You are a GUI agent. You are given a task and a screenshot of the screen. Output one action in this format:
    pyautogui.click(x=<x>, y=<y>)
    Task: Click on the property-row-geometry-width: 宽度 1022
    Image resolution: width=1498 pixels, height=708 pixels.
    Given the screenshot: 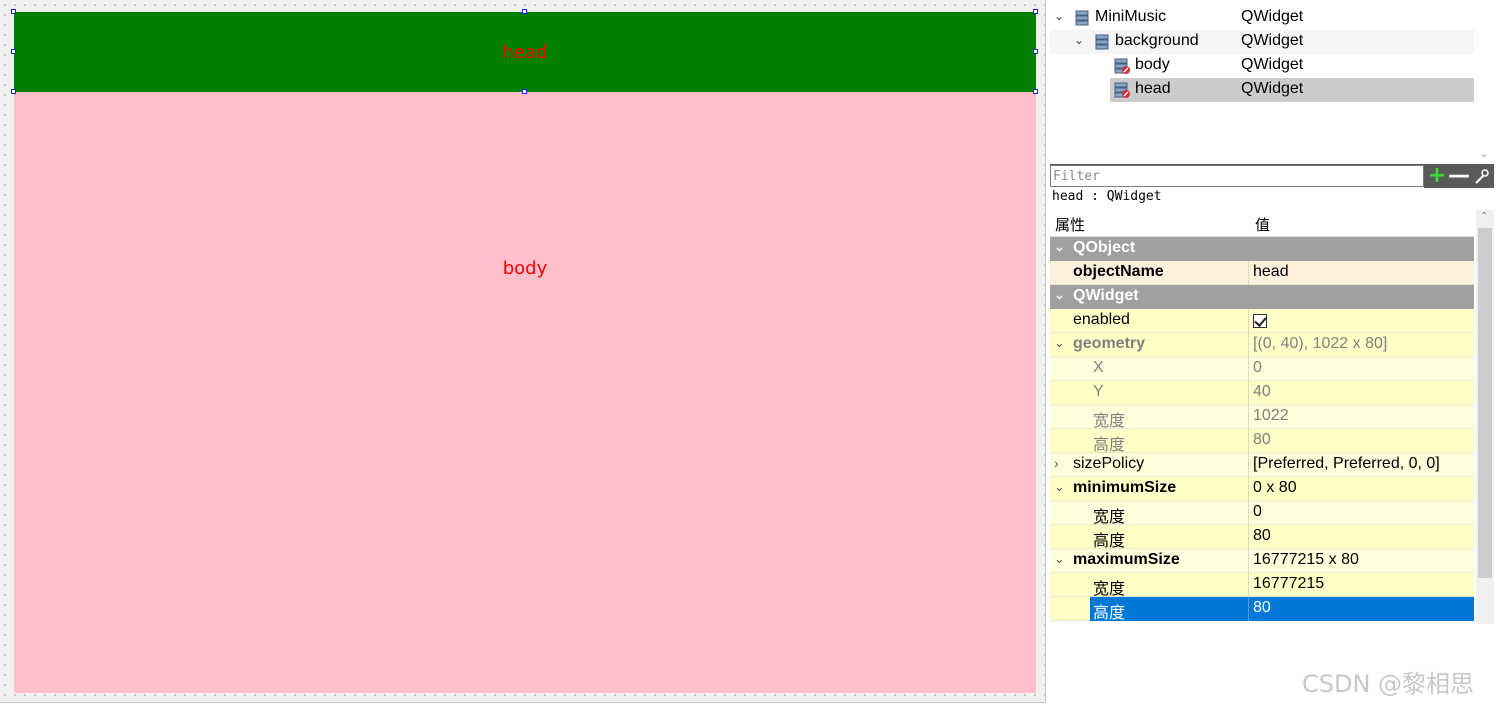 What is the action you would take?
    pyautogui.click(x=1262, y=417)
    